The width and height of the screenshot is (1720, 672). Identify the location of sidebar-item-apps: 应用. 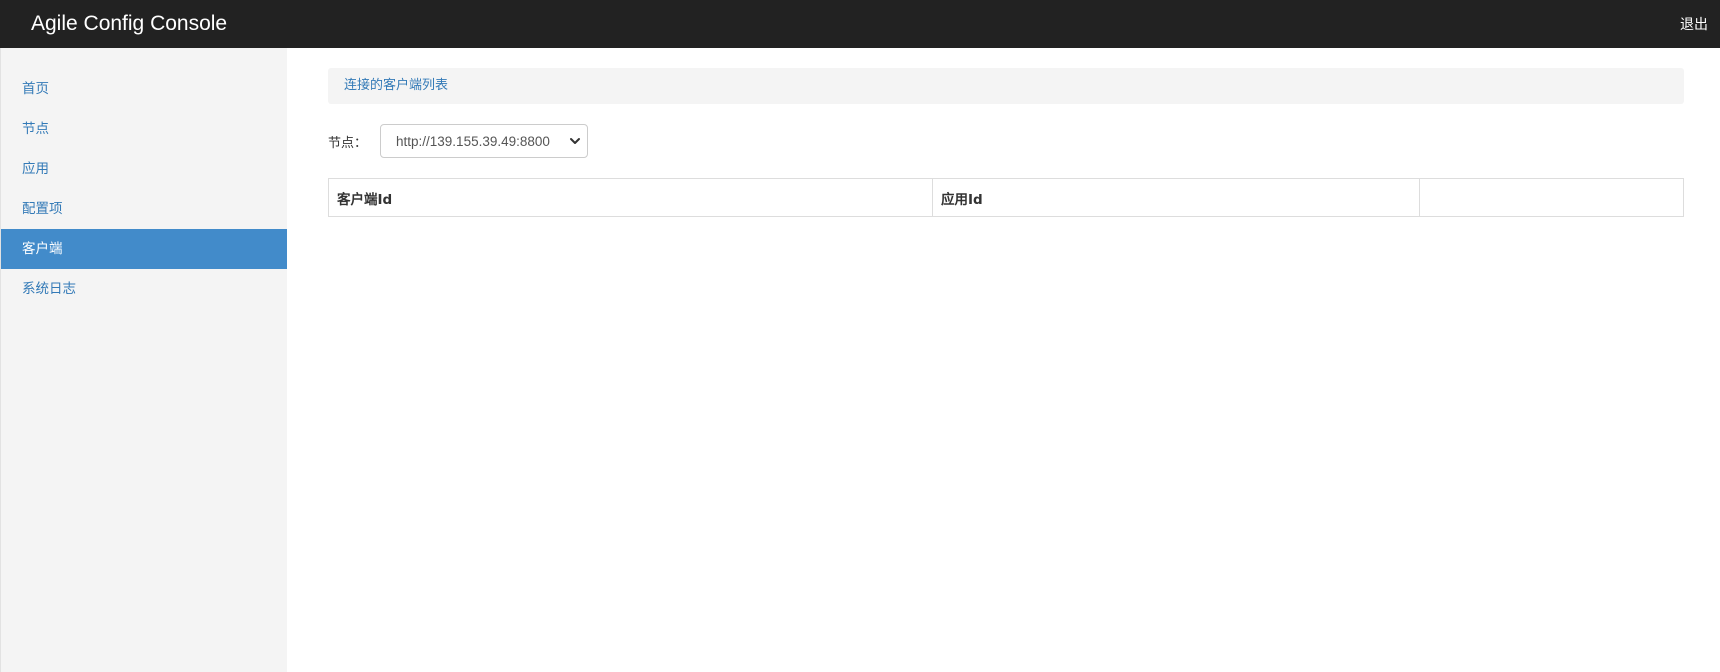
(144, 169).